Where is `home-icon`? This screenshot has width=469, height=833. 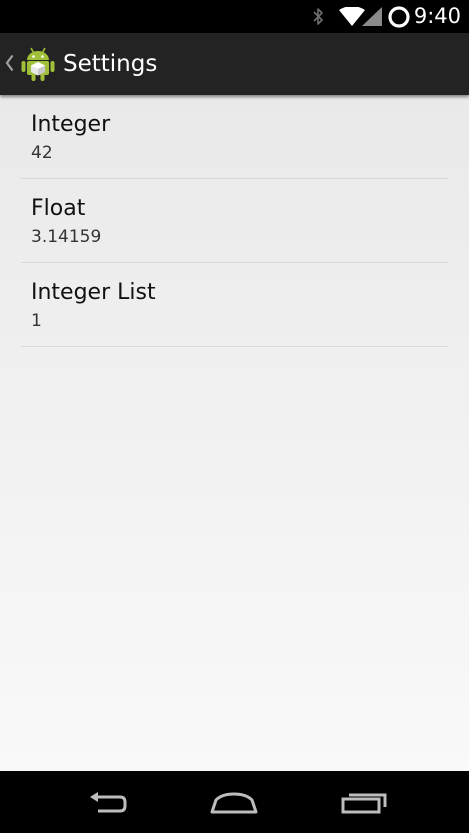 home-icon is located at coordinates (234, 803).